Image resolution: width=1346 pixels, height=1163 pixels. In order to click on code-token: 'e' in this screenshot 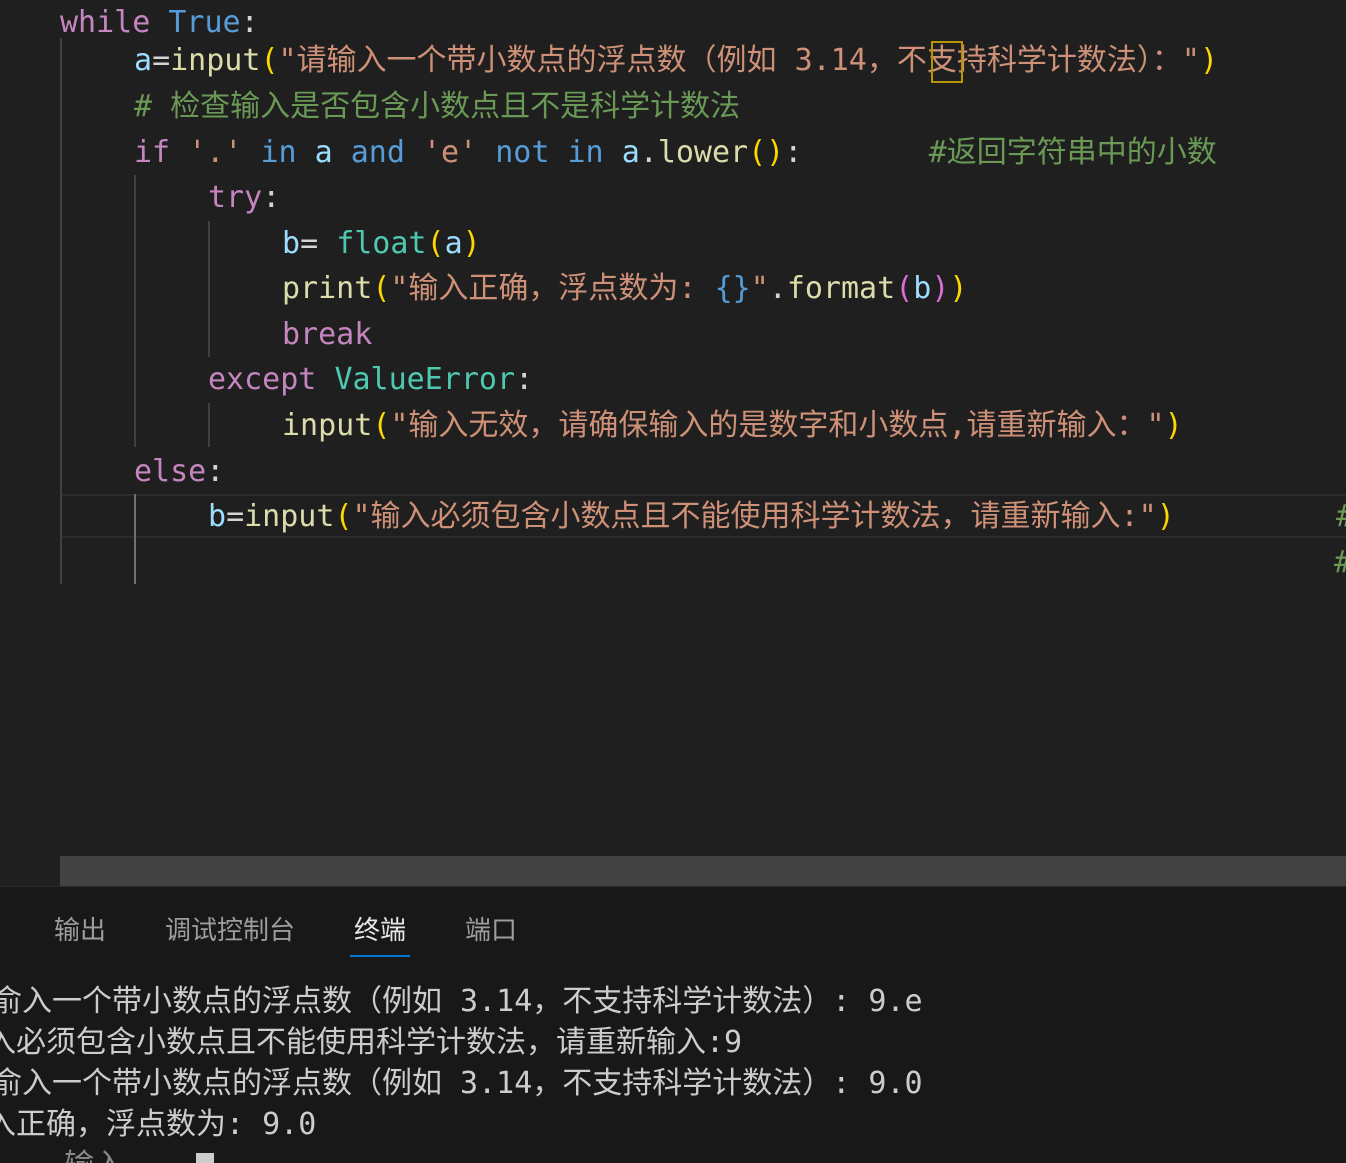, I will do `click(450, 152)`.